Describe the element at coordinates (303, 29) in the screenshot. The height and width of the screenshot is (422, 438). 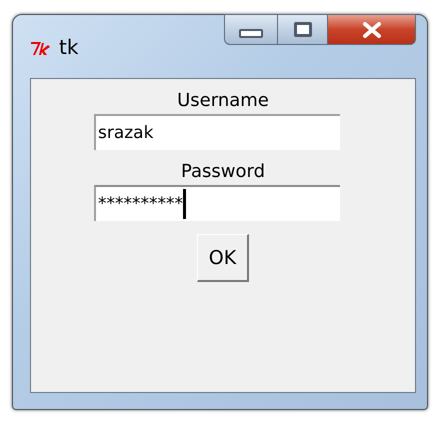
I see `maximize-button` at that location.